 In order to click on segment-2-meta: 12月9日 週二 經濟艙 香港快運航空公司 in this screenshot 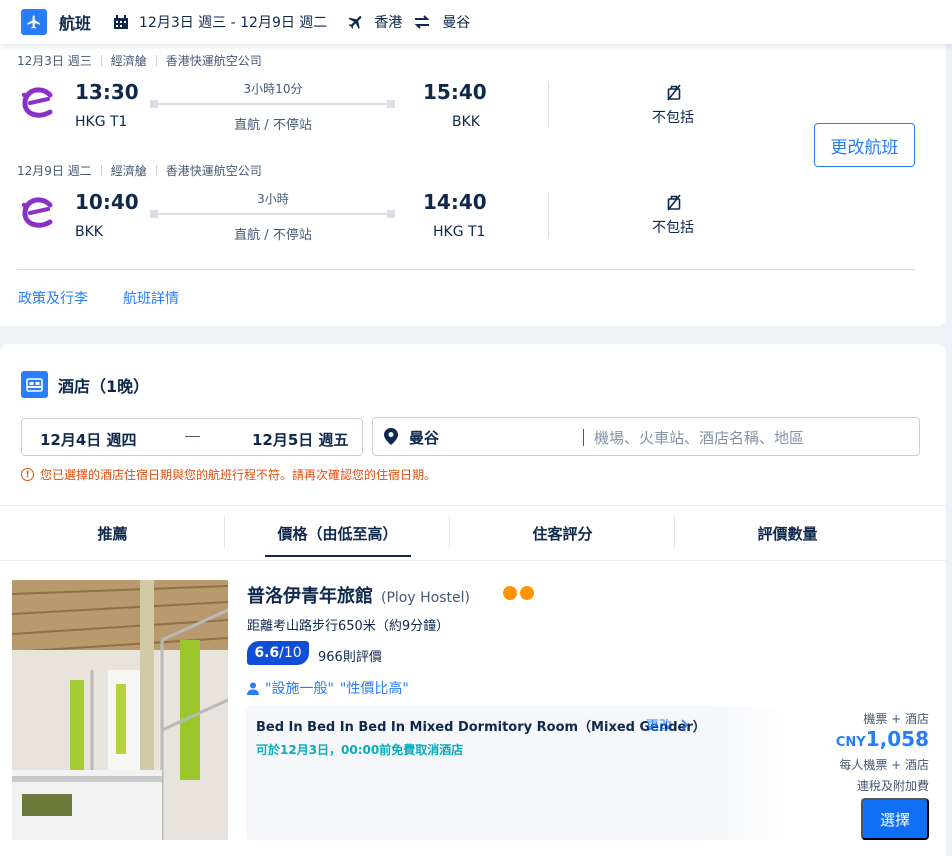, I will do `click(139, 170)`.